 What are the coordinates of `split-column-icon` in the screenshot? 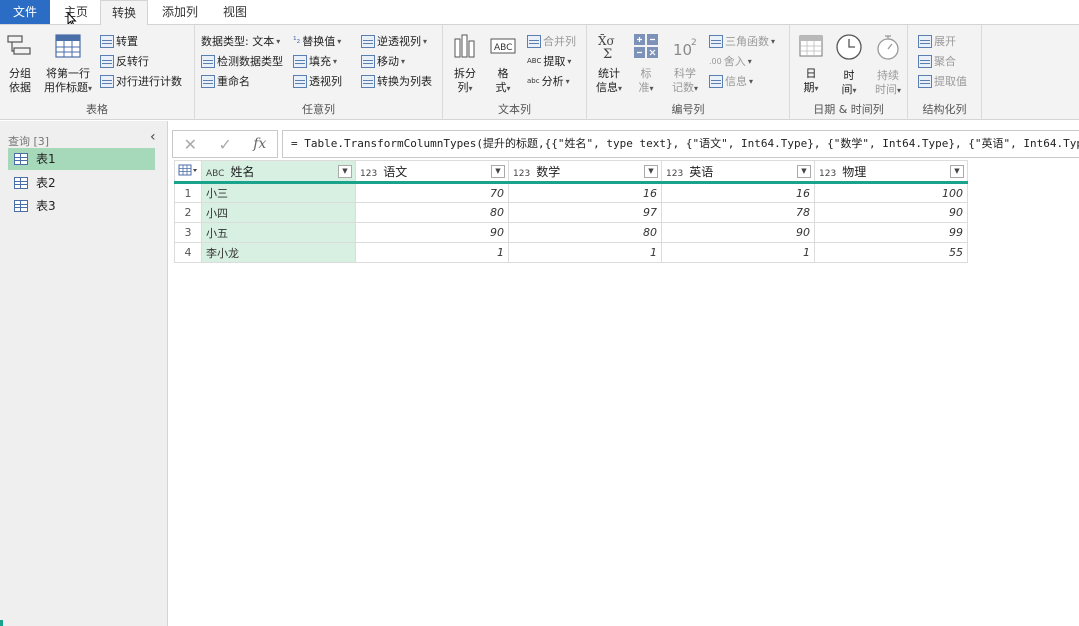 It's located at (464, 46).